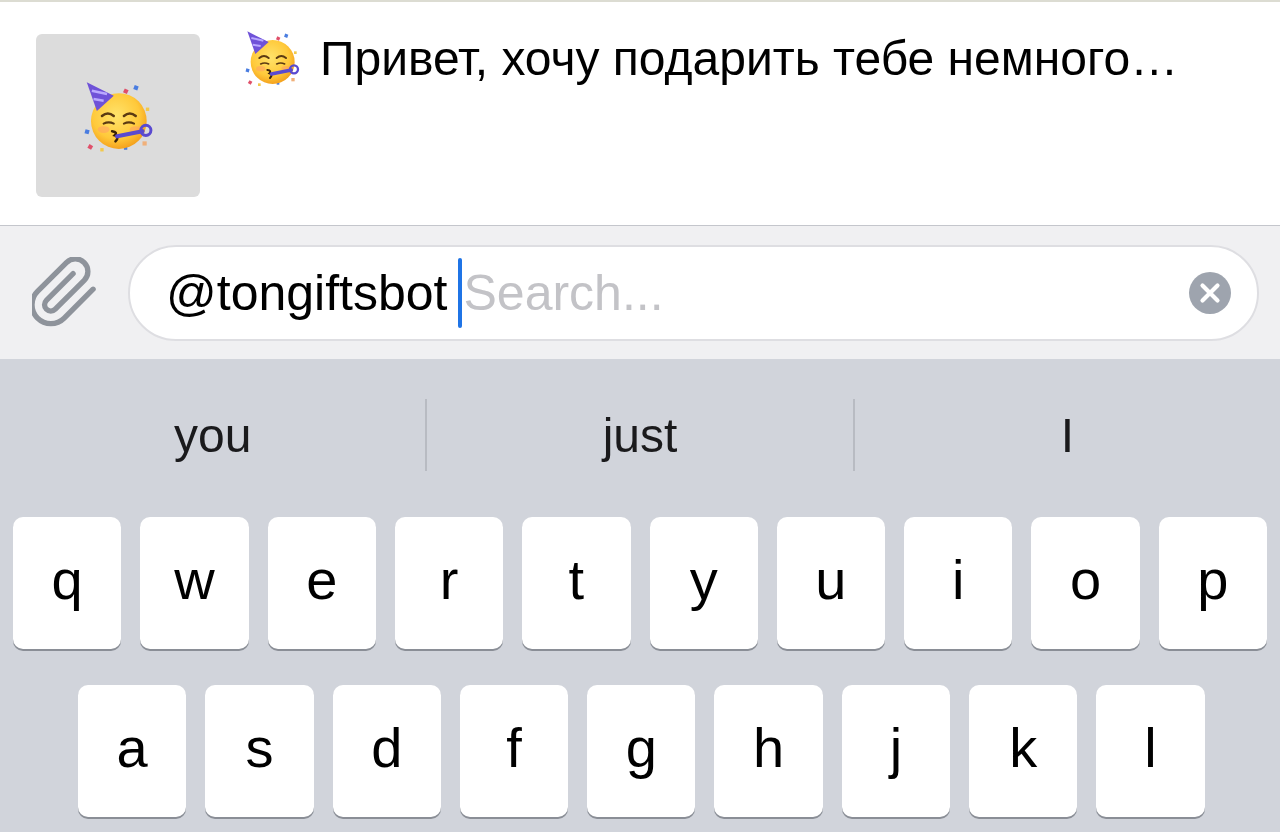 This screenshot has width=1280, height=832. I want to click on keyboard-key: f, so click(514, 751).